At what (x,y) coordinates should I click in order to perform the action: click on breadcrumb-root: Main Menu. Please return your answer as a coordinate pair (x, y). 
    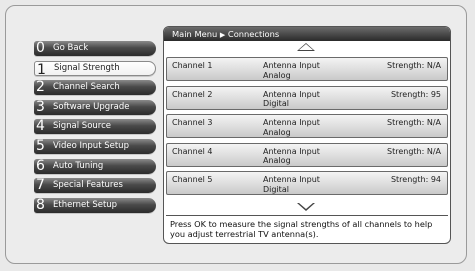
    Looking at the image, I should click on (195, 34).